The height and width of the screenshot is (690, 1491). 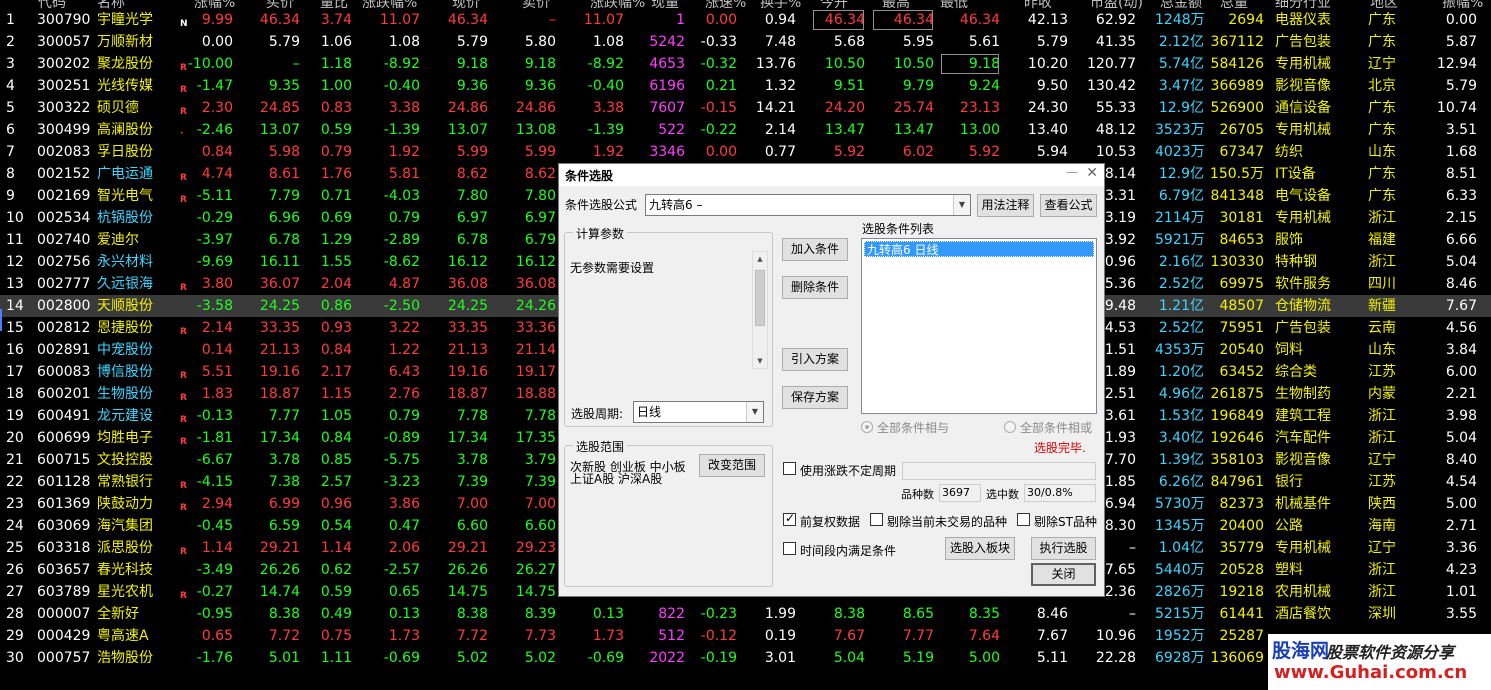 What do you see at coordinates (1180, 658) in the screenshot?
I see `cell-amt: 6928万` at bounding box center [1180, 658].